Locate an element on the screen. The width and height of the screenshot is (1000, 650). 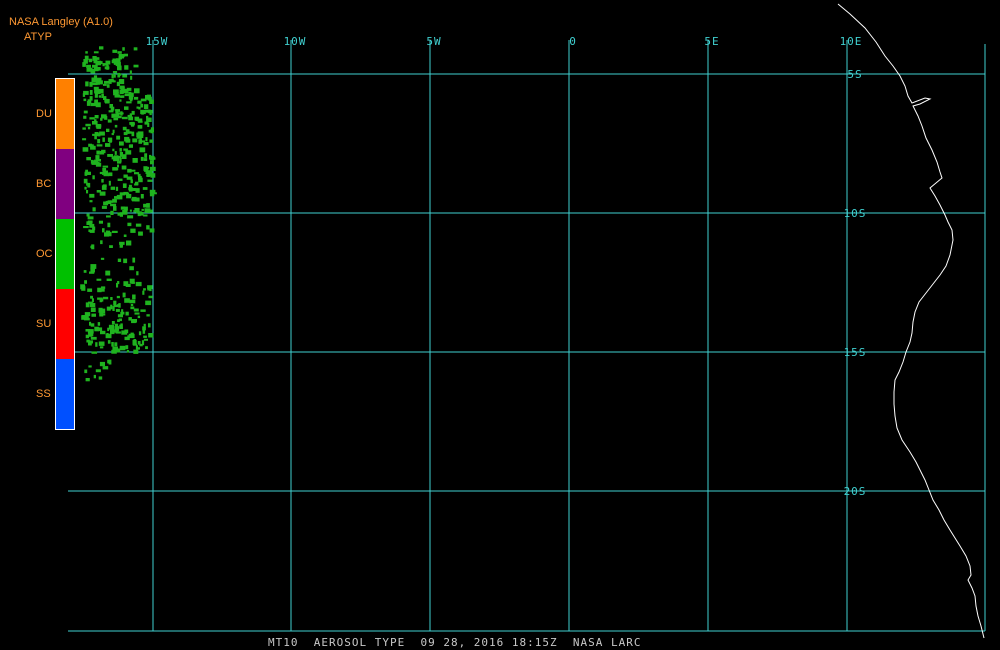
coastline is located at coordinates (911, 321).